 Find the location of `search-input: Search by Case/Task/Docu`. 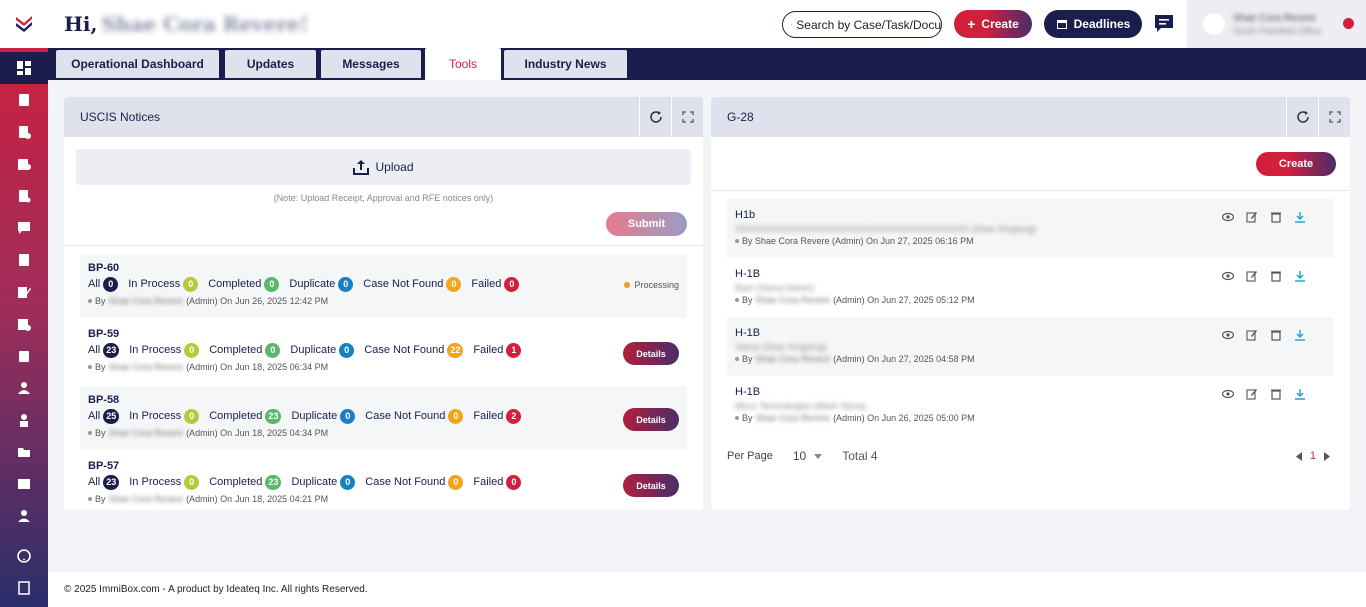

search-input: Search by Case/Task/Docu is located at coordinates (862, 24).